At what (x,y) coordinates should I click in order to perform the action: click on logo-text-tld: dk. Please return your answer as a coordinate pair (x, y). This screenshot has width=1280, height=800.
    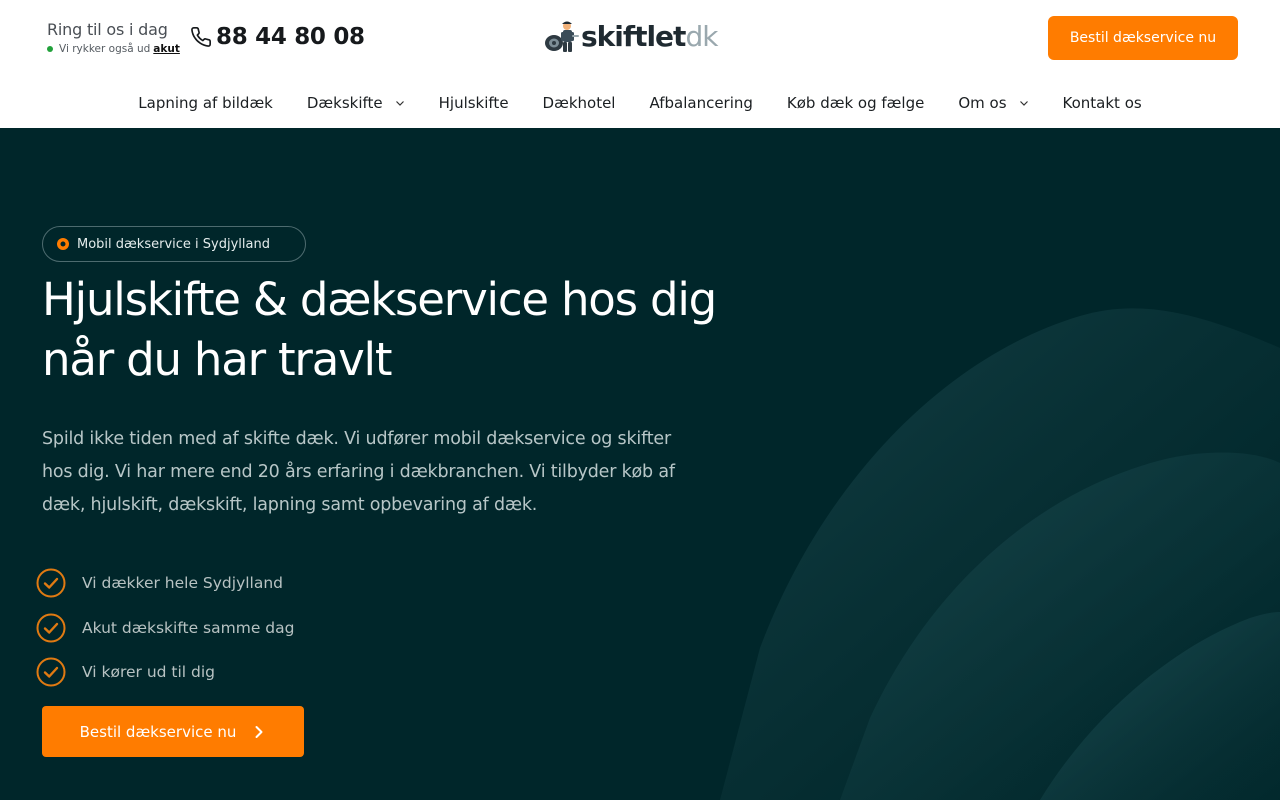
    Looking at the image, I should click on (701, 36).